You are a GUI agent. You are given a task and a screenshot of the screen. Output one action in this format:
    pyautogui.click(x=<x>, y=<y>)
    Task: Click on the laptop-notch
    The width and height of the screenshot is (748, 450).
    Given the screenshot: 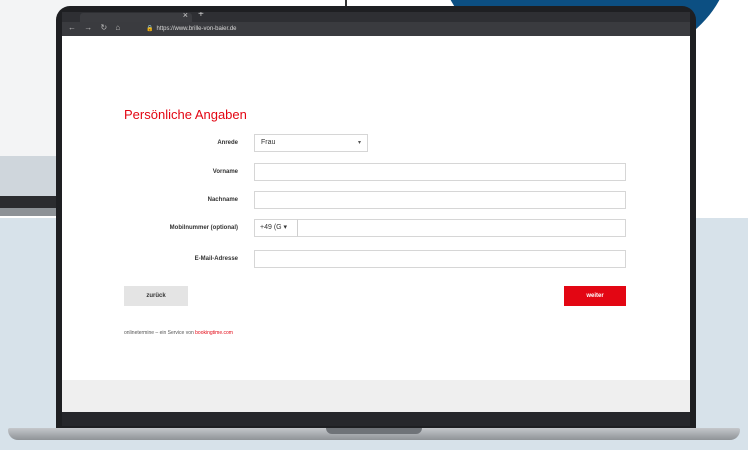 What is the action you would take?
    pyautogui.click(x=374, y=431)
    